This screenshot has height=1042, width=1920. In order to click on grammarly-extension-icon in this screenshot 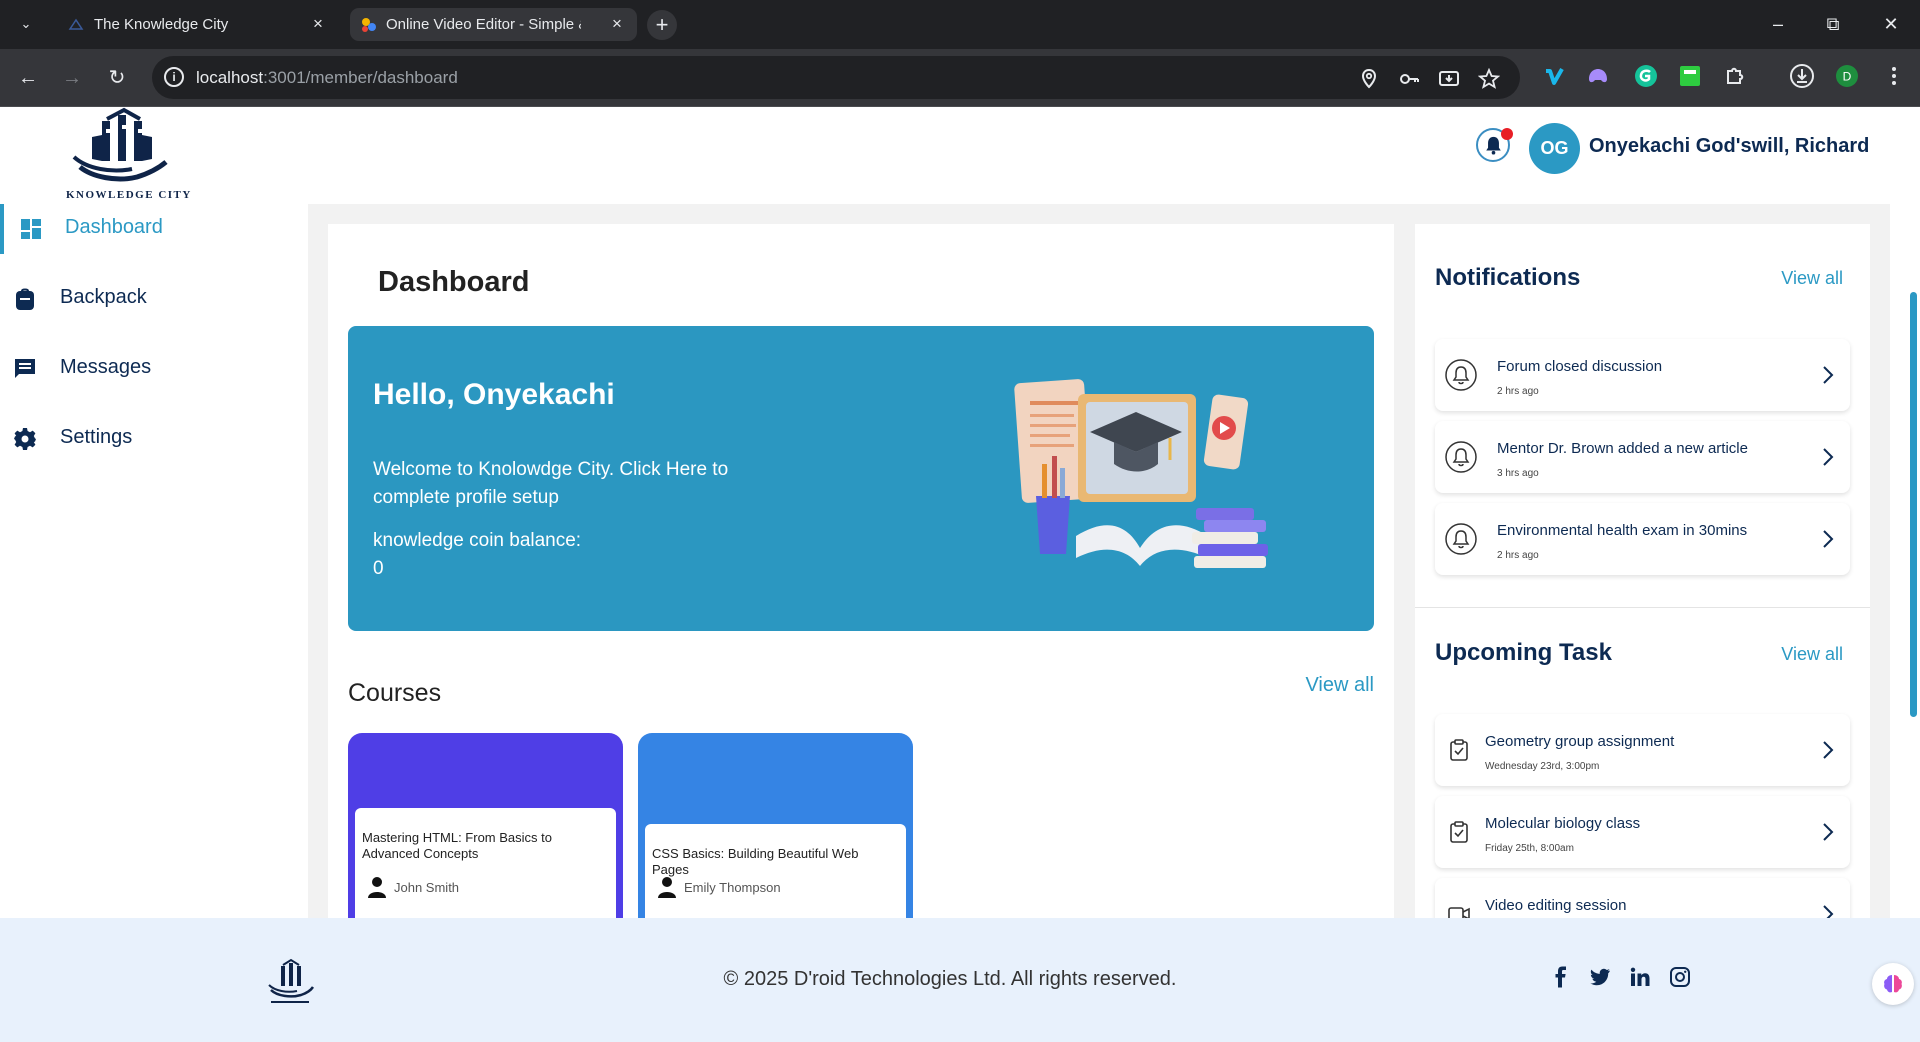, I will do `click(1646, 76)`.